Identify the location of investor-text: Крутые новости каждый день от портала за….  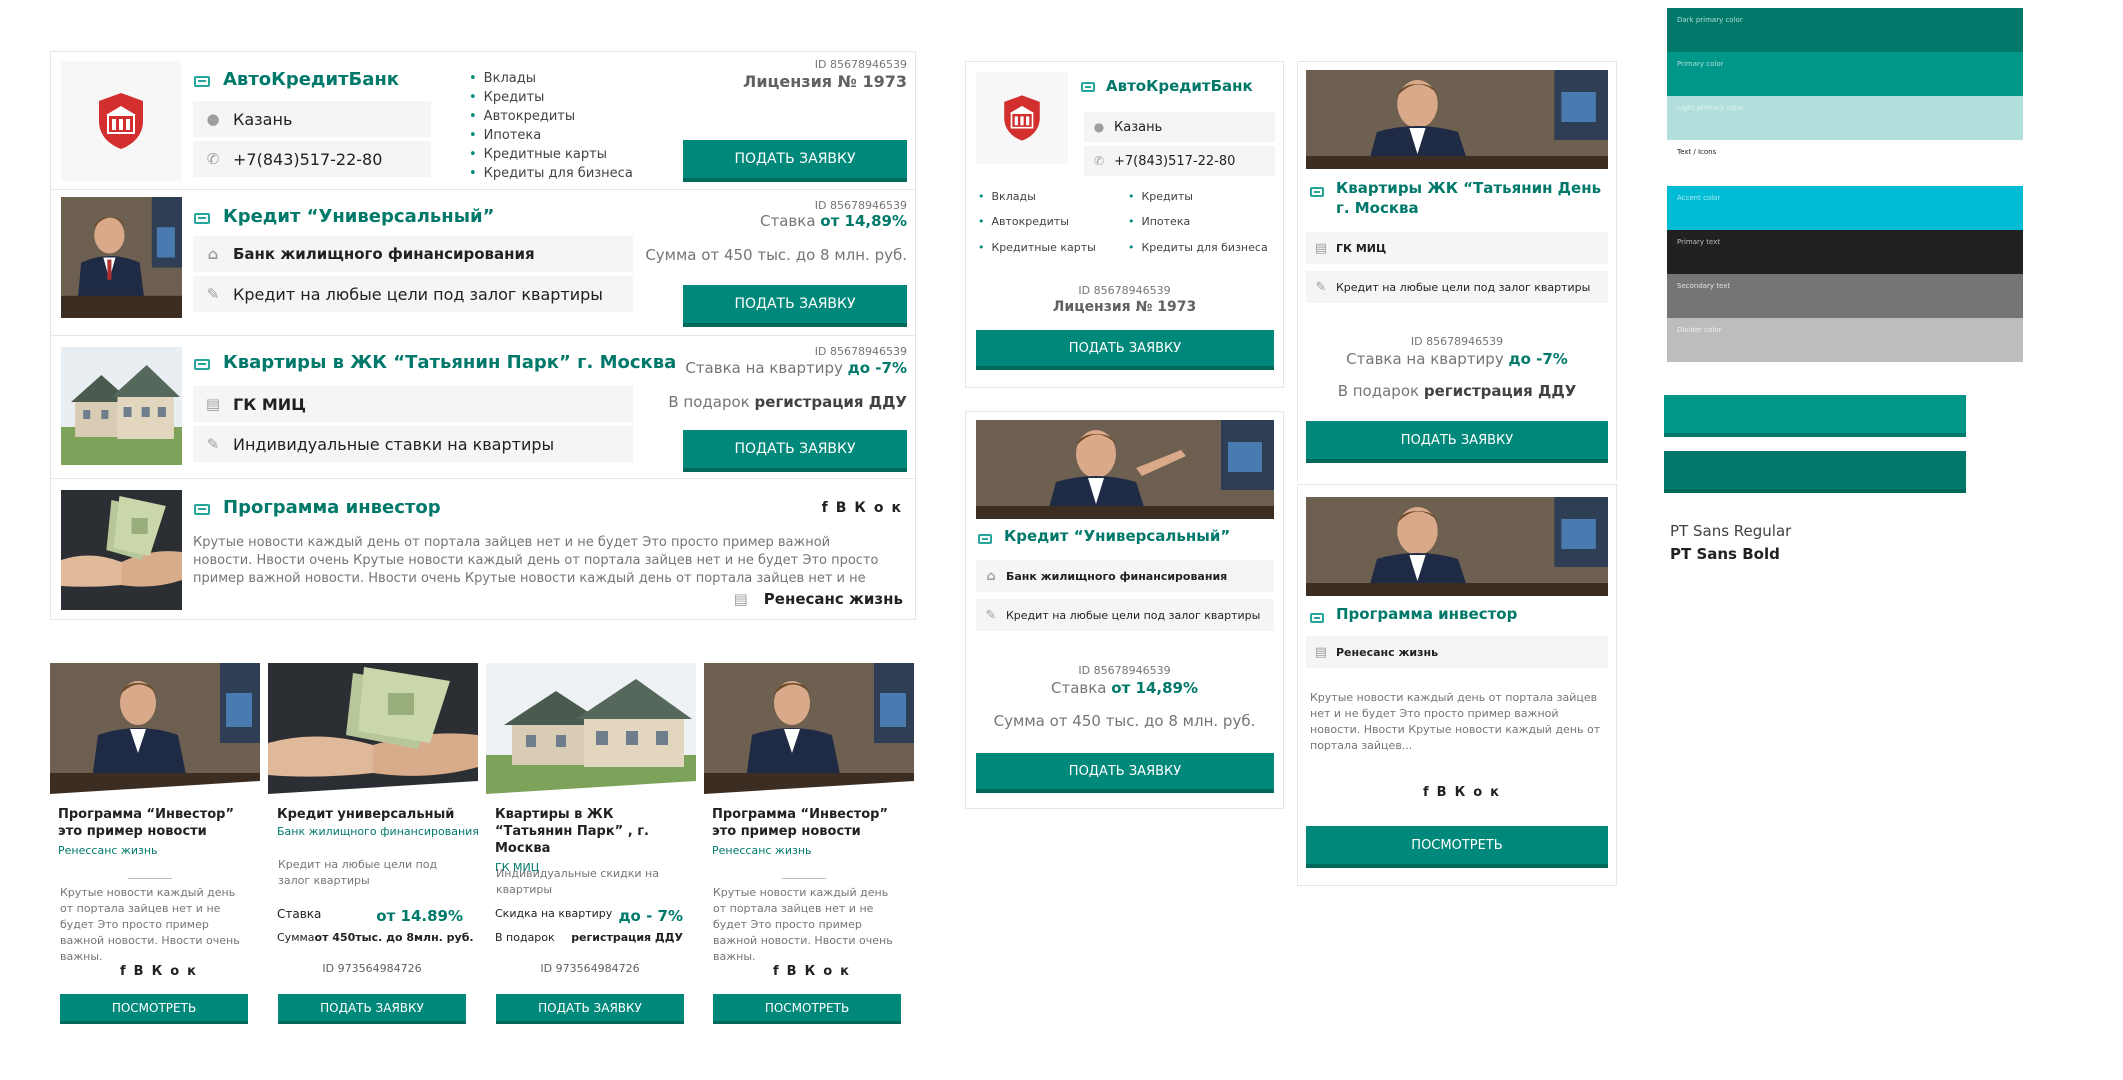
(1455, 721).